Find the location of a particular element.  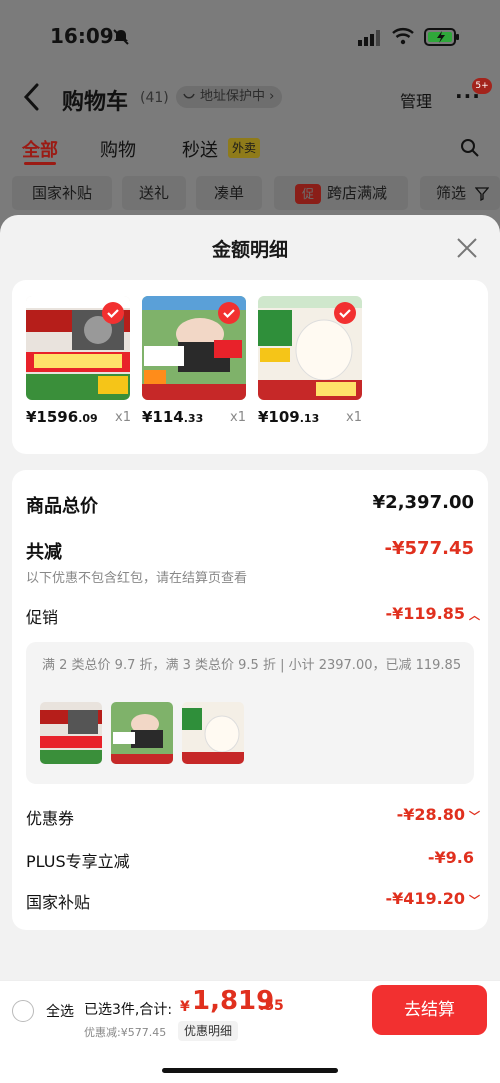

subsidy-value: -¥419.20 ﹀ is located at coordinates (432, 898).